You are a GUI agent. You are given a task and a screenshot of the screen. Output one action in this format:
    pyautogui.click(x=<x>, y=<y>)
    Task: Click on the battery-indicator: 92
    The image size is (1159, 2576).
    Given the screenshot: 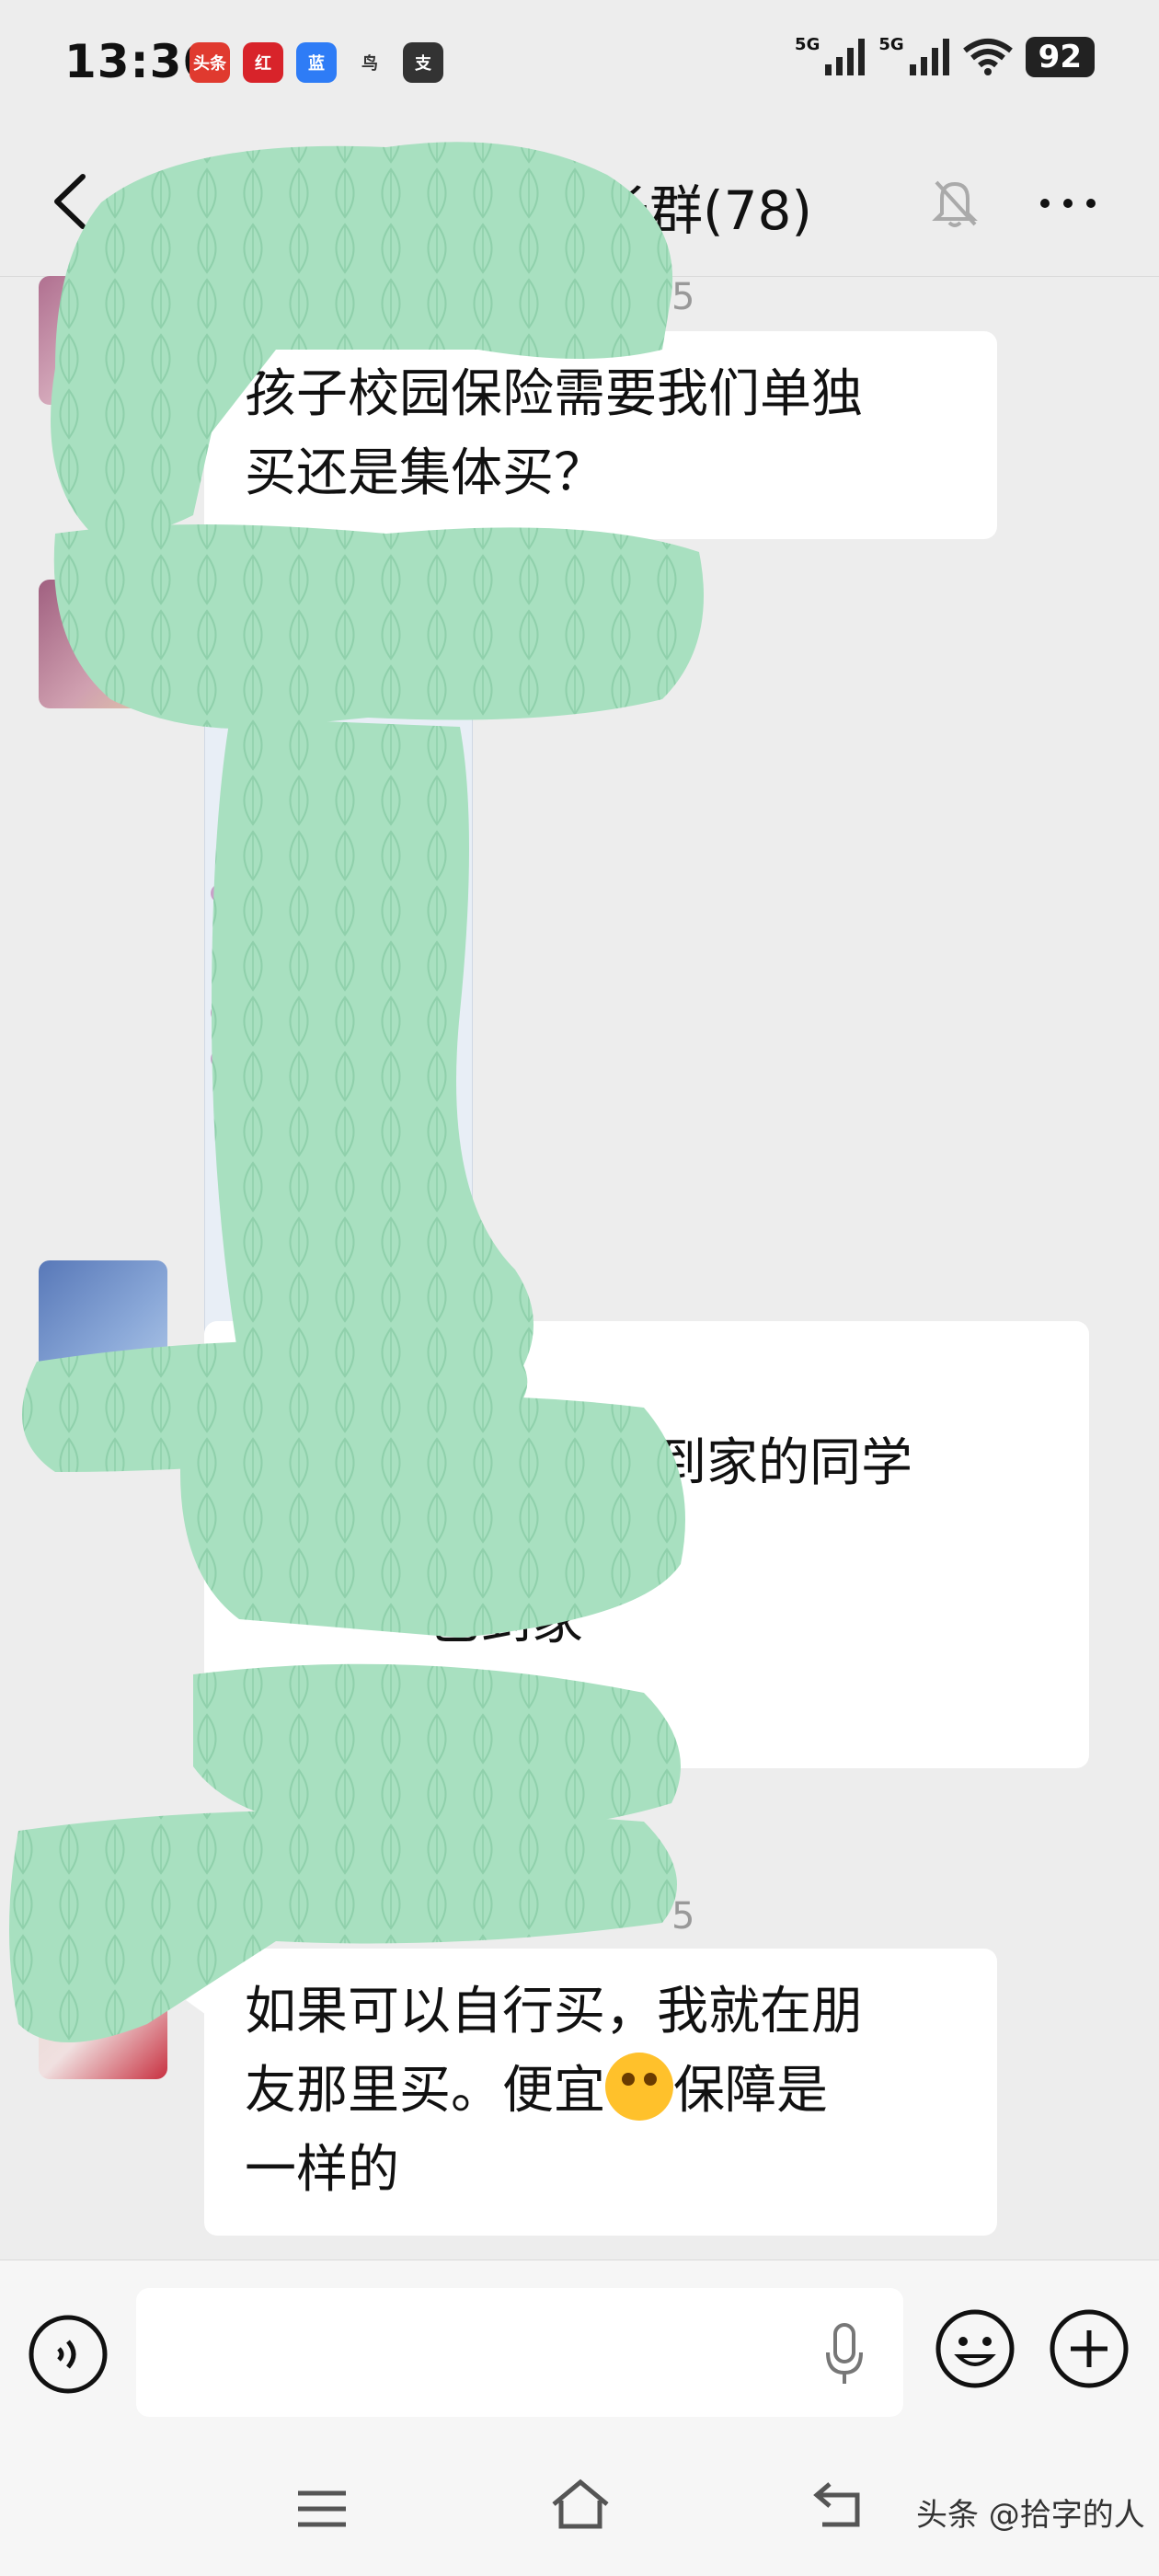 What is the action you would take?
    pyautogui.click(x=1060, y=57)
    